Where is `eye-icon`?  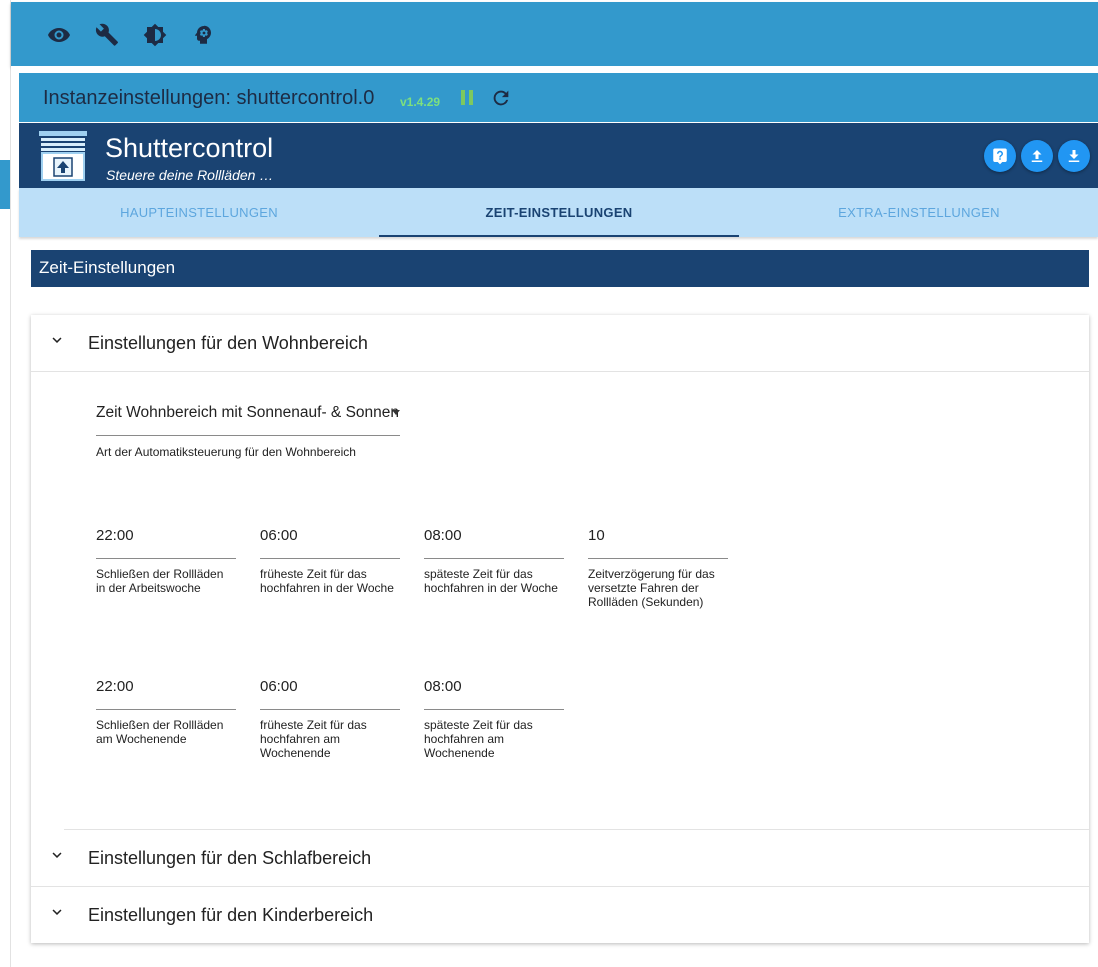 eye-icon is located at coordinates (59, 35).